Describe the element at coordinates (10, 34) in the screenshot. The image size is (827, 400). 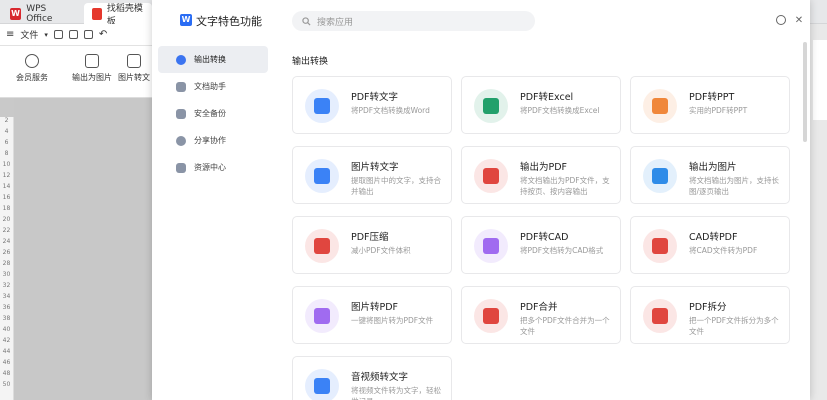
I see `menu-icon: ≡` at that location.